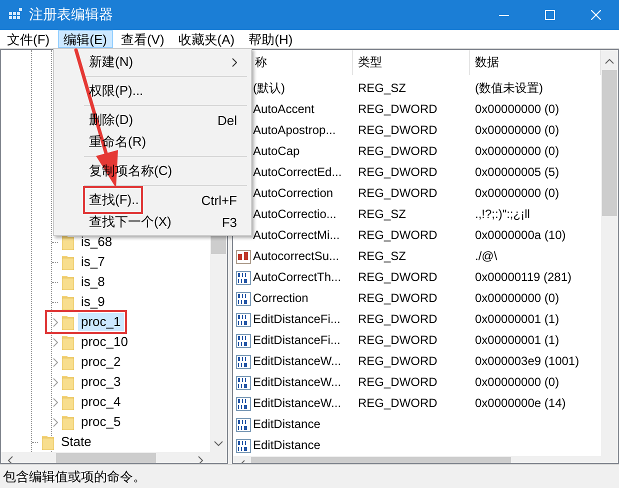 This screenshot has height=488, width=619. I want to click on tree-item: is_7, so click(93, 262).